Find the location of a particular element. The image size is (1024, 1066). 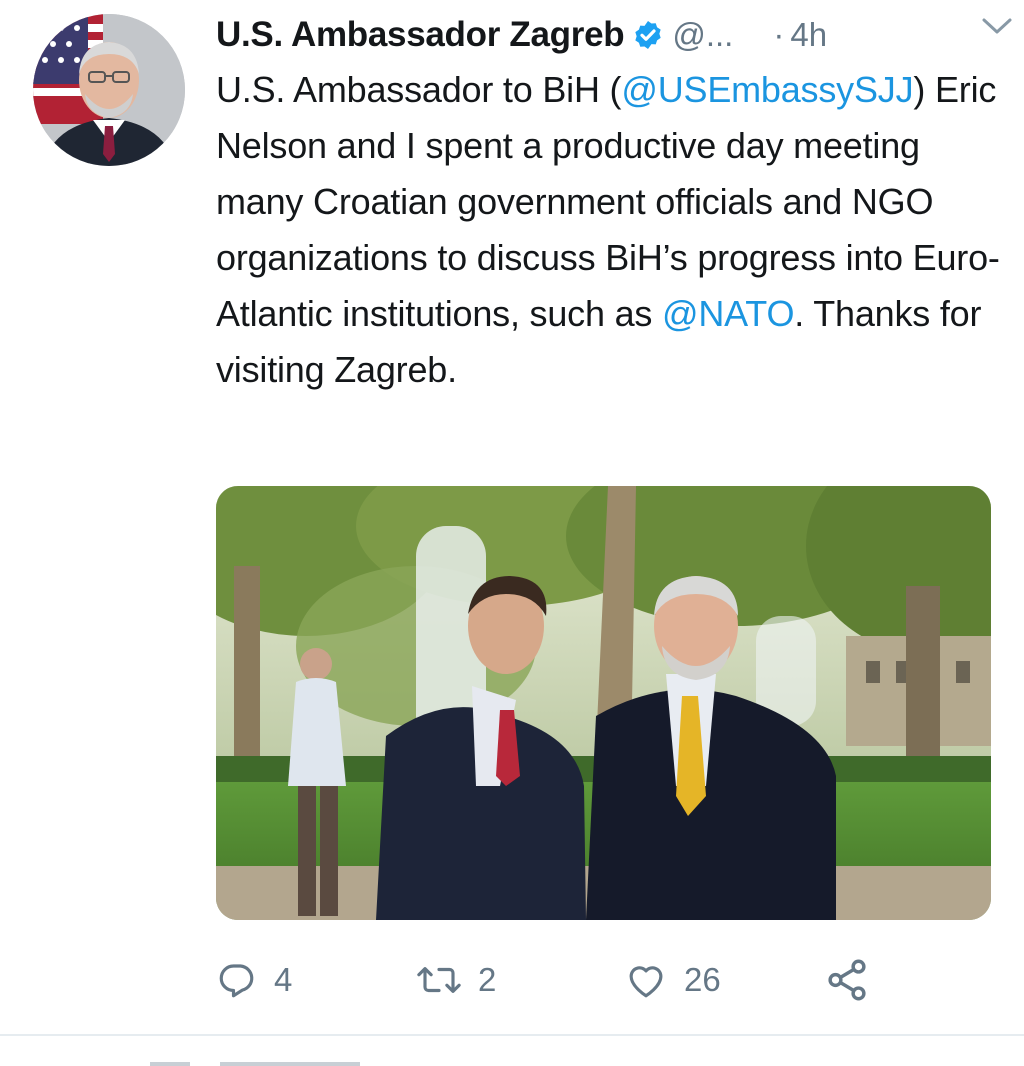

author-avatar is located at coordinates (109, 90).